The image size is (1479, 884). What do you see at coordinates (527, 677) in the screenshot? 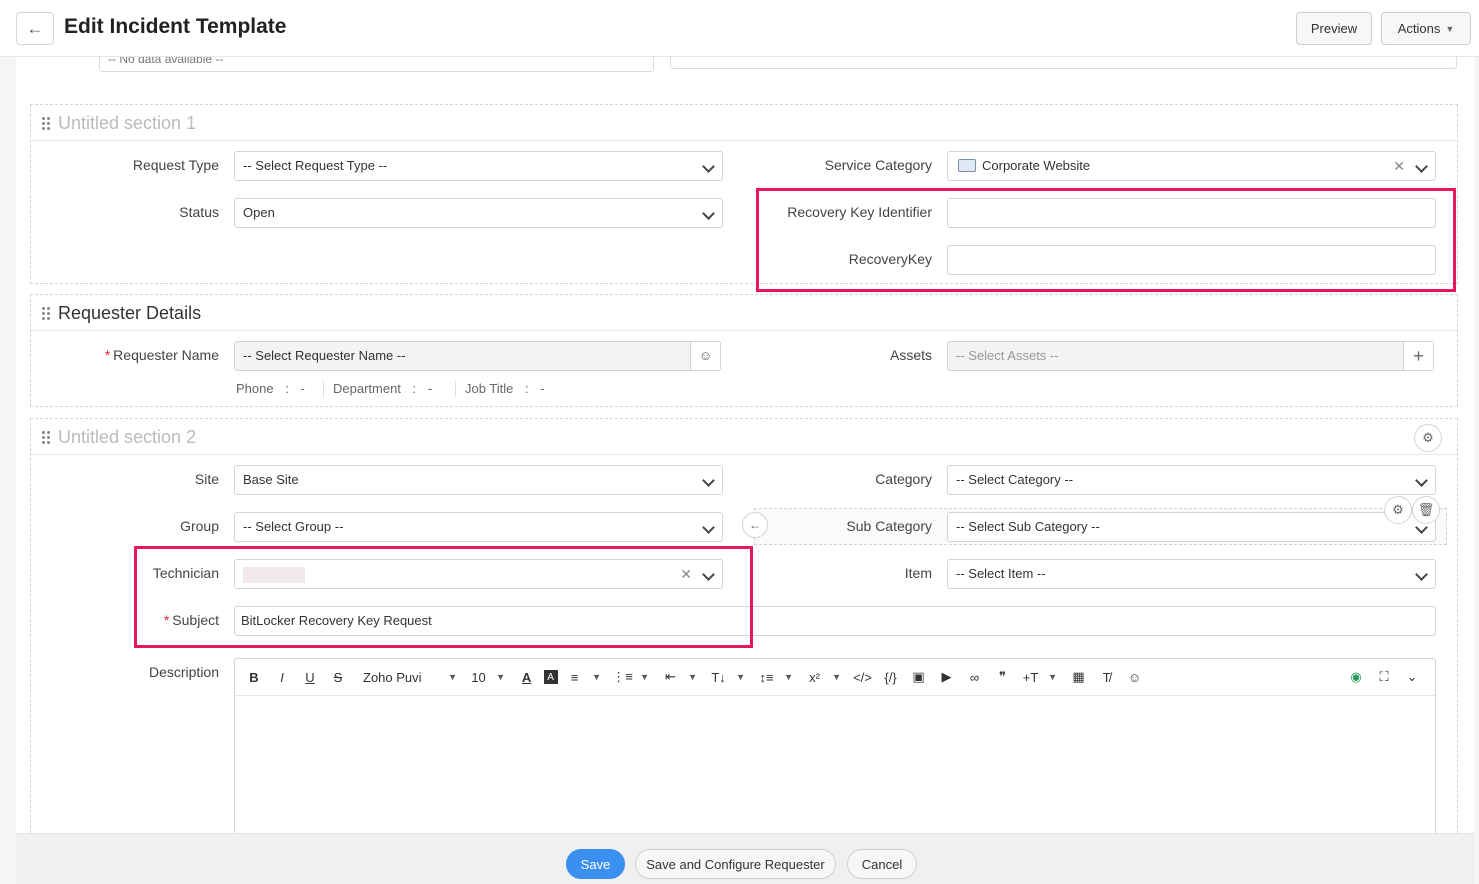
I see `text-color-icon: A` at bounding box center [527, 677].